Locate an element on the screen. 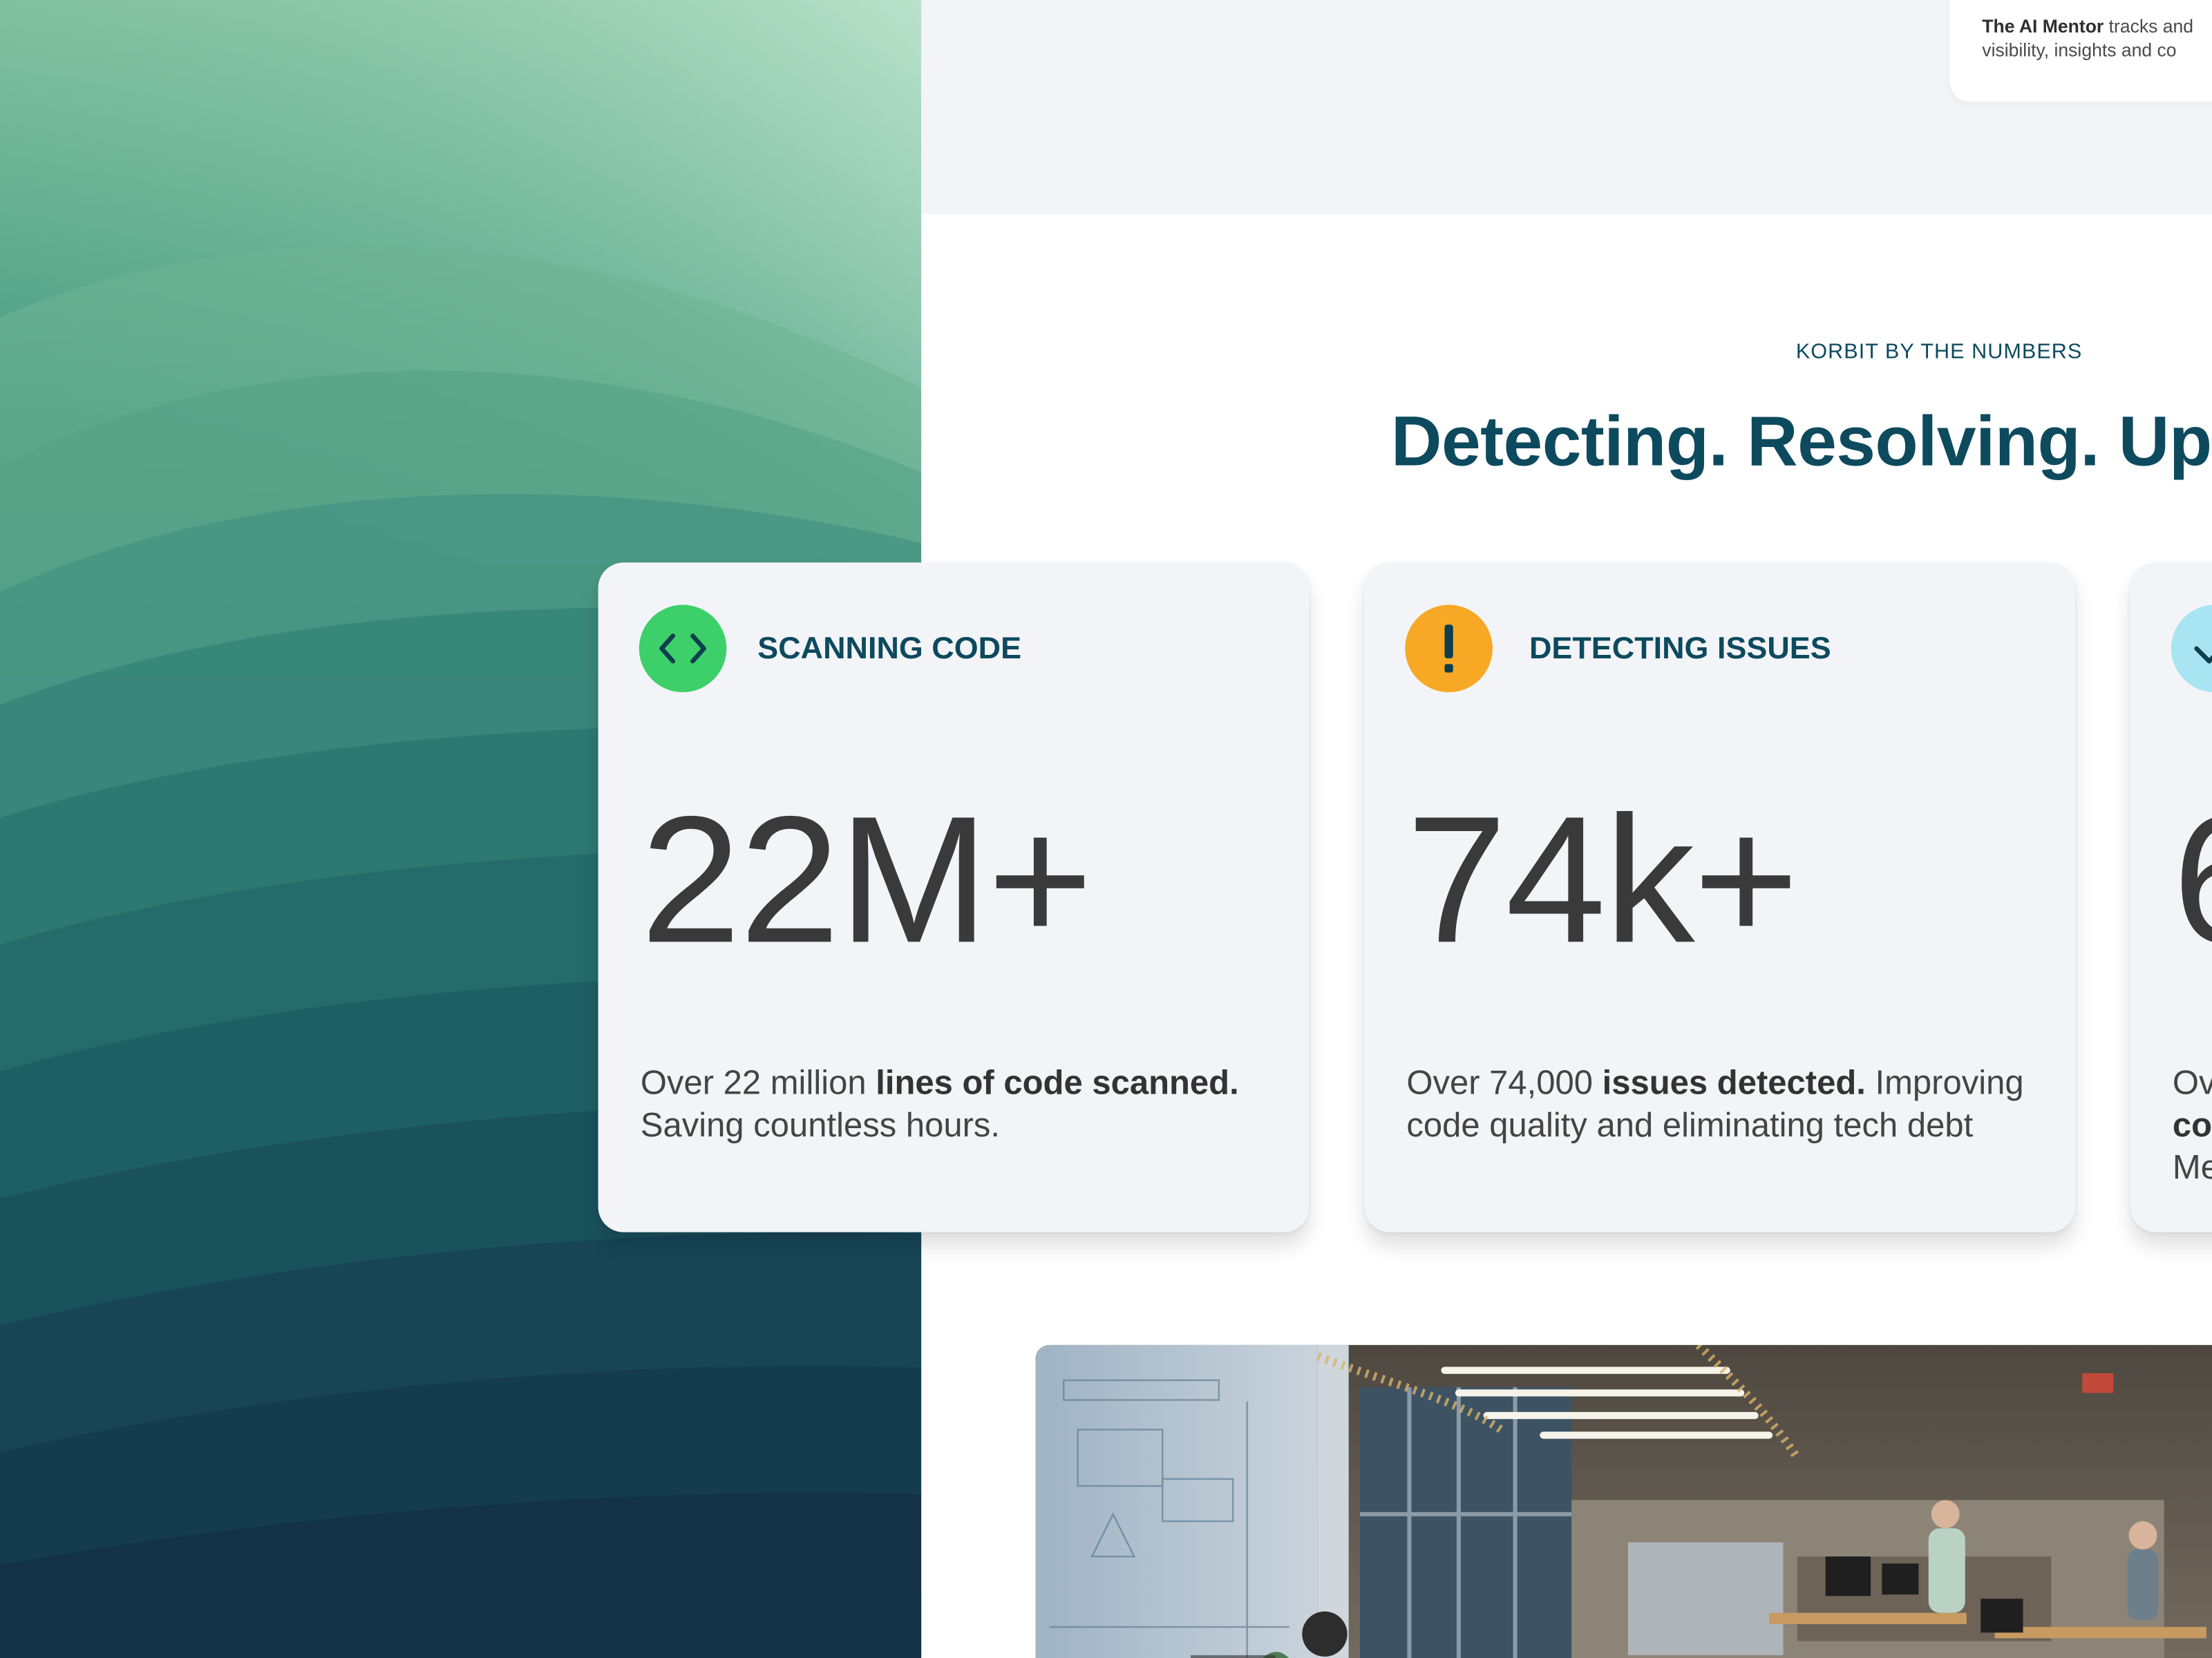  stat-description-line-2: co is located at coordinates (2192, 1126).